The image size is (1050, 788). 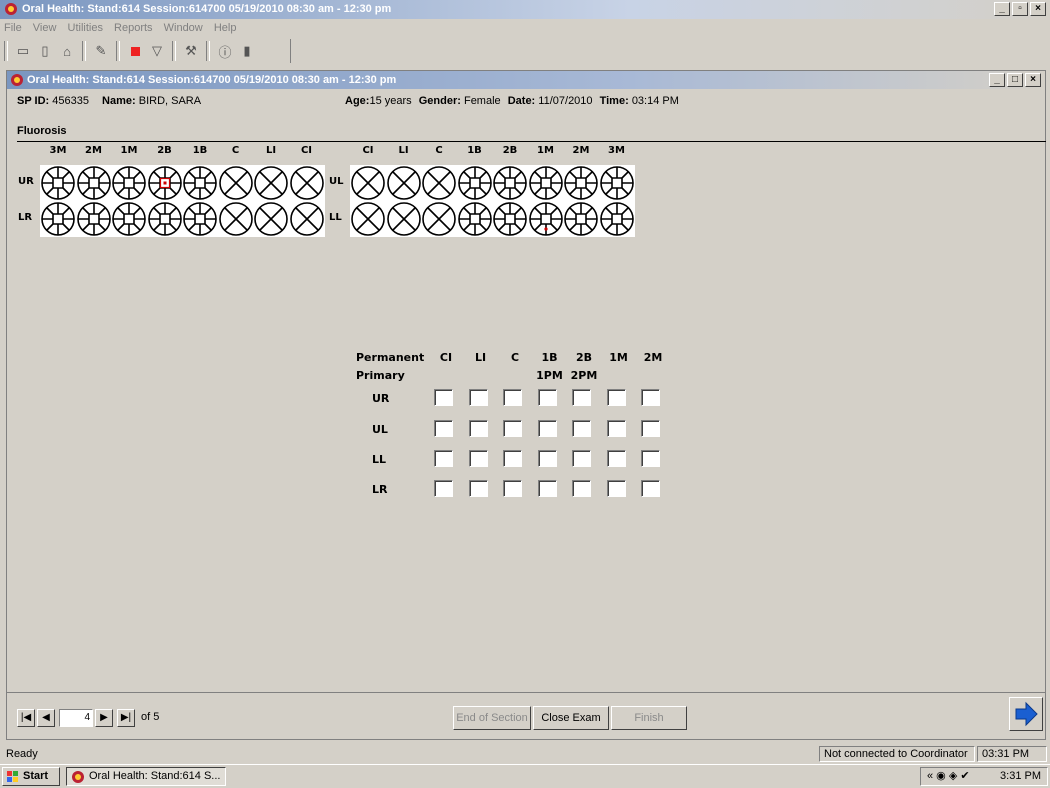 What do you see at coordinates (547, 428) in the screenshot?
I see `checkbox-ul-1b` at bounding box center [547, 428].